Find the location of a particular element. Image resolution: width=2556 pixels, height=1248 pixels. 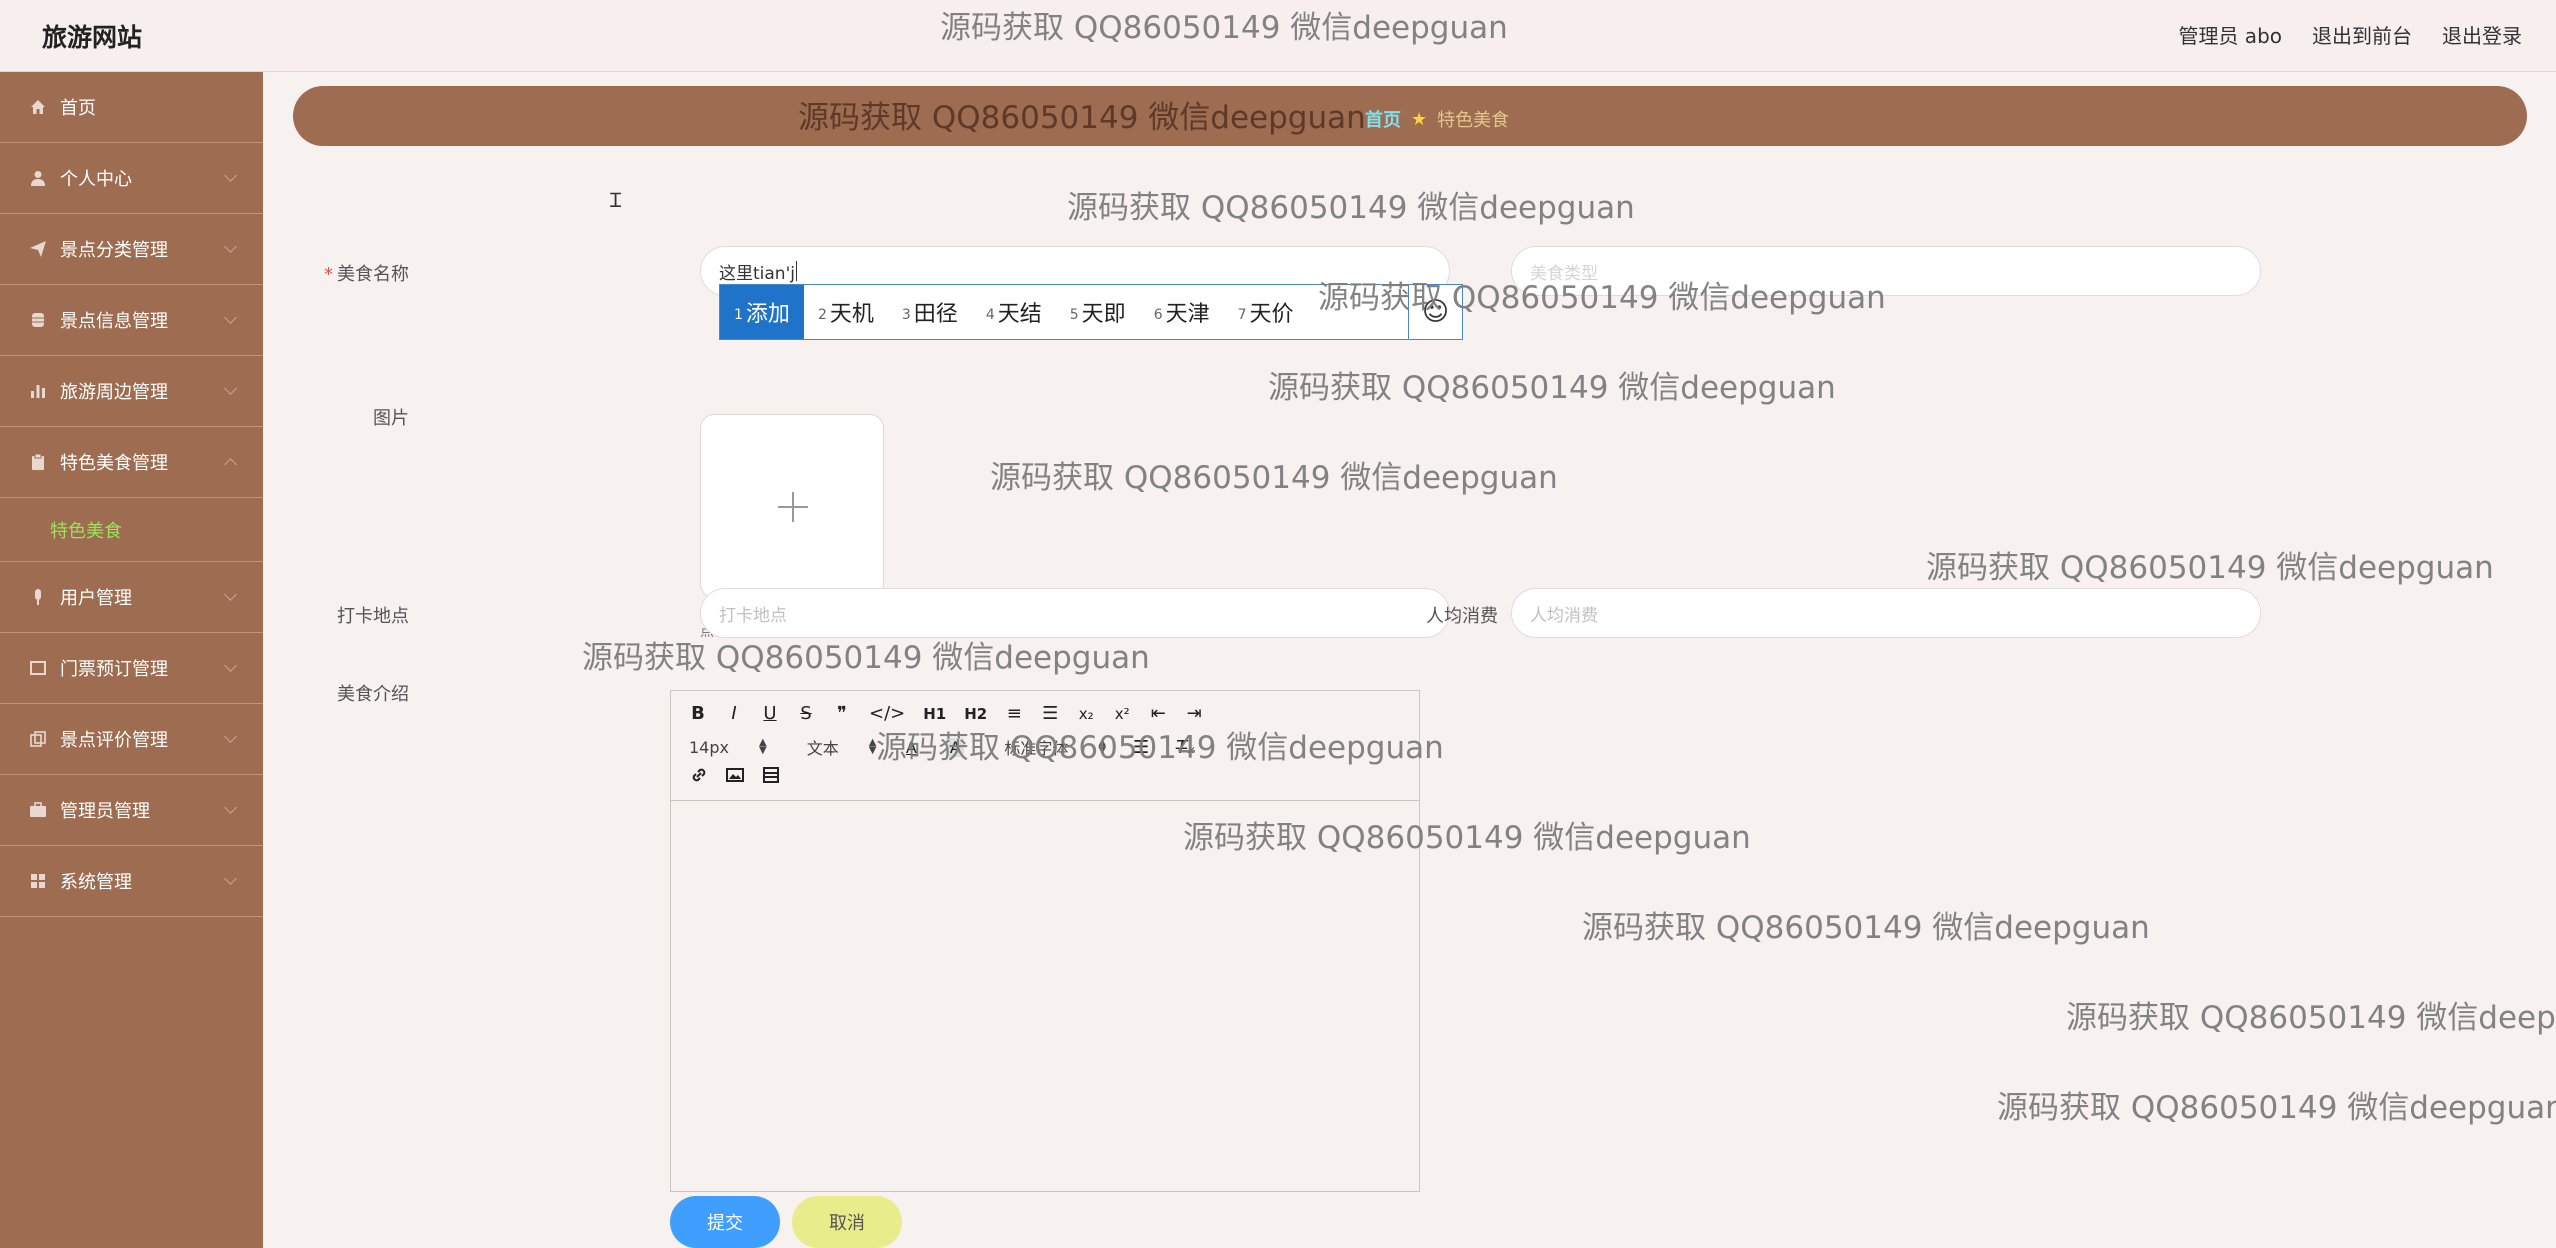

copy-icon is located at coordinates (38, 739).